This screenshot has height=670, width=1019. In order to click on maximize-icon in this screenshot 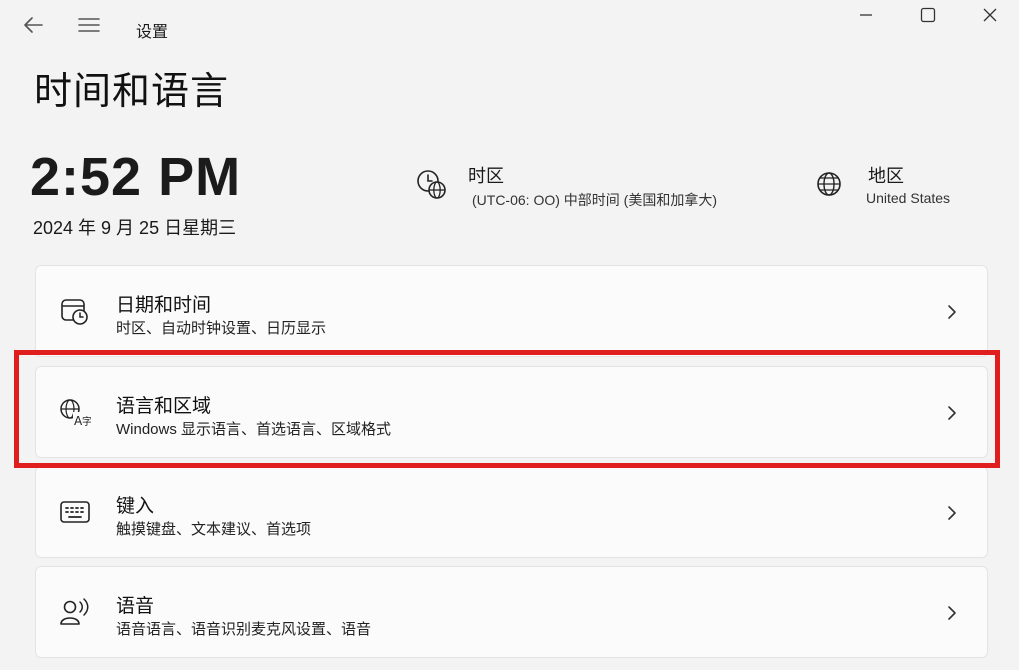, I will do `click(928, 17)`.